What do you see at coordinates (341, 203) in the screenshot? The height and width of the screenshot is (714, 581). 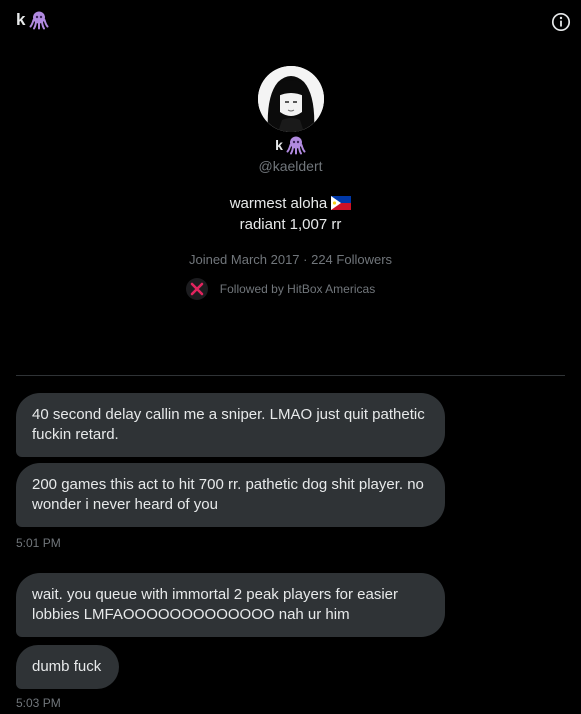 I see `philippines-flag-icon` at bounding box center [341, 203].